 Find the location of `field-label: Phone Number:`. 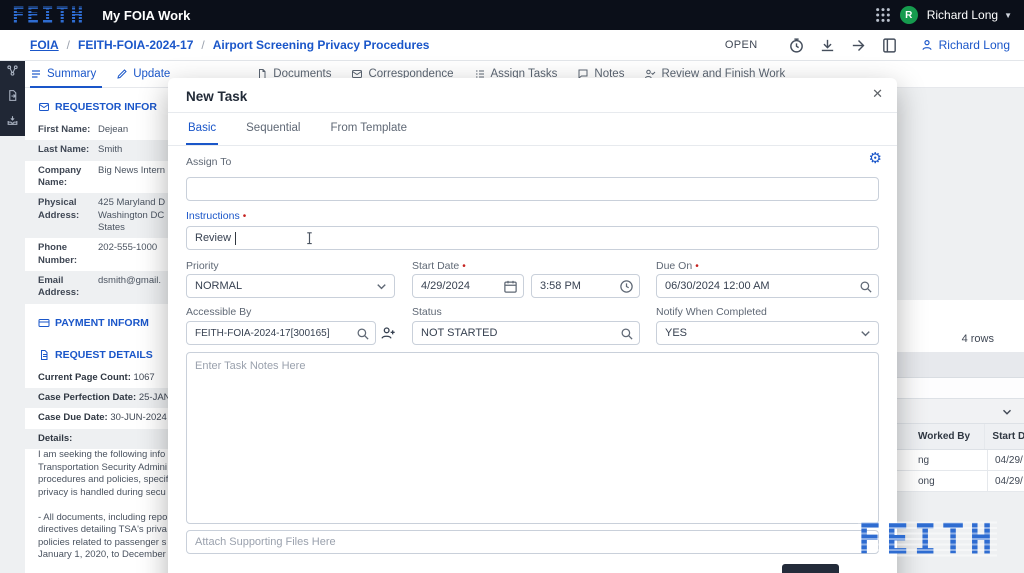

field-label: Phone Number: is located at coordinates (58, 254).